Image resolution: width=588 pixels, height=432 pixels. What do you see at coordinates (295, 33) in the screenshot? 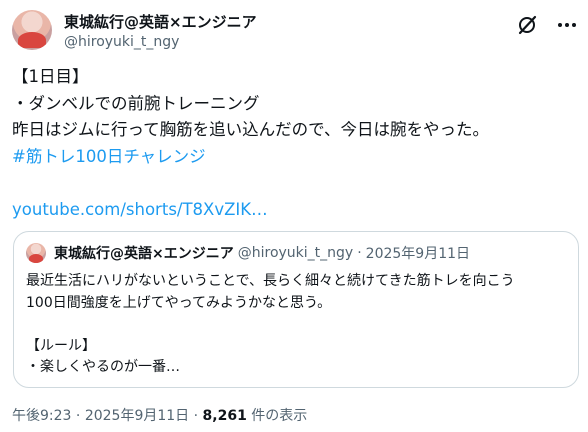
I see `post-header: 東城紘行@英語×エンジニア @hiroyuki_t_ngy` at bounding box center [295, 33].